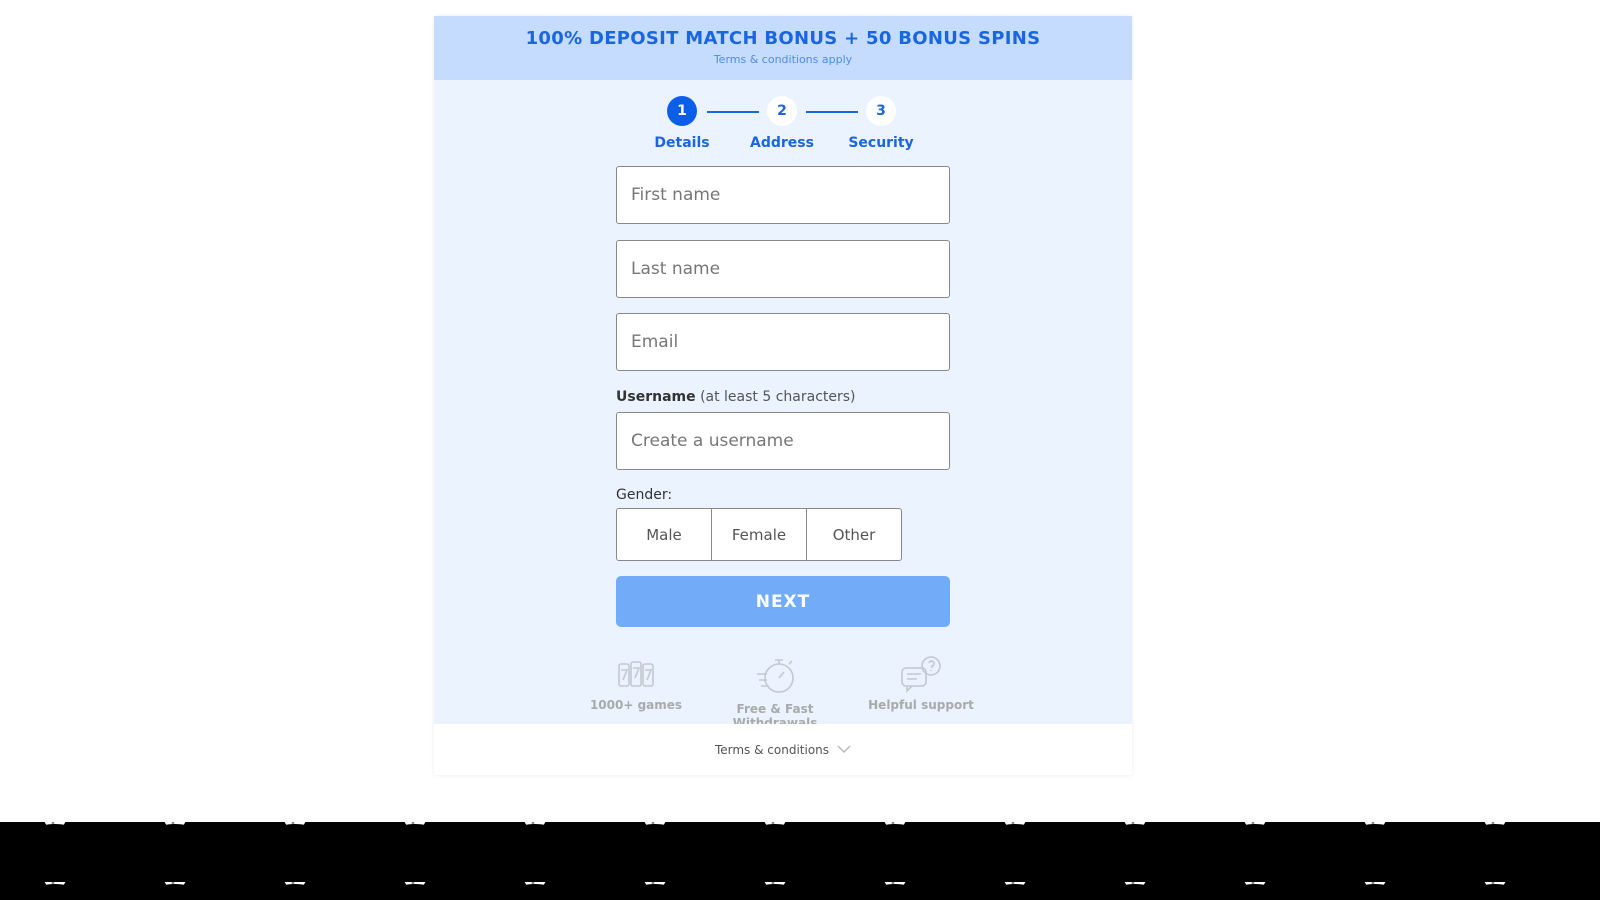  What do you see at coordinates (783, 601) in the screenshot?
I see `next-button: NEXT` at bounding box center [783, 601].